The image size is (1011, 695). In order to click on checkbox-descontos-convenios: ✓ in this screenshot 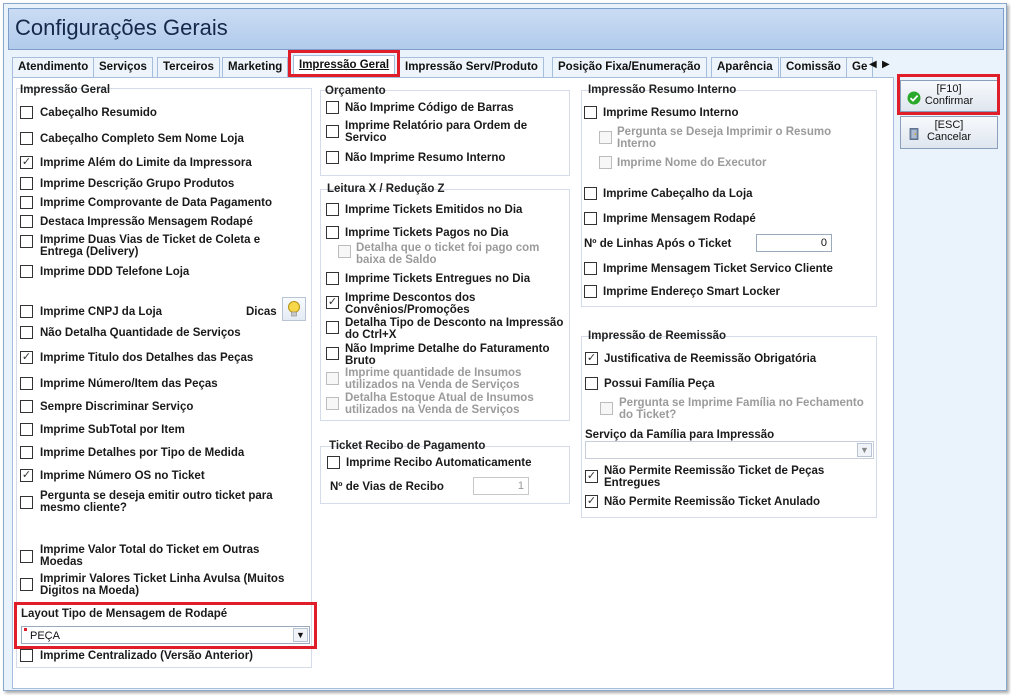, I will do `click(332, 302)`.